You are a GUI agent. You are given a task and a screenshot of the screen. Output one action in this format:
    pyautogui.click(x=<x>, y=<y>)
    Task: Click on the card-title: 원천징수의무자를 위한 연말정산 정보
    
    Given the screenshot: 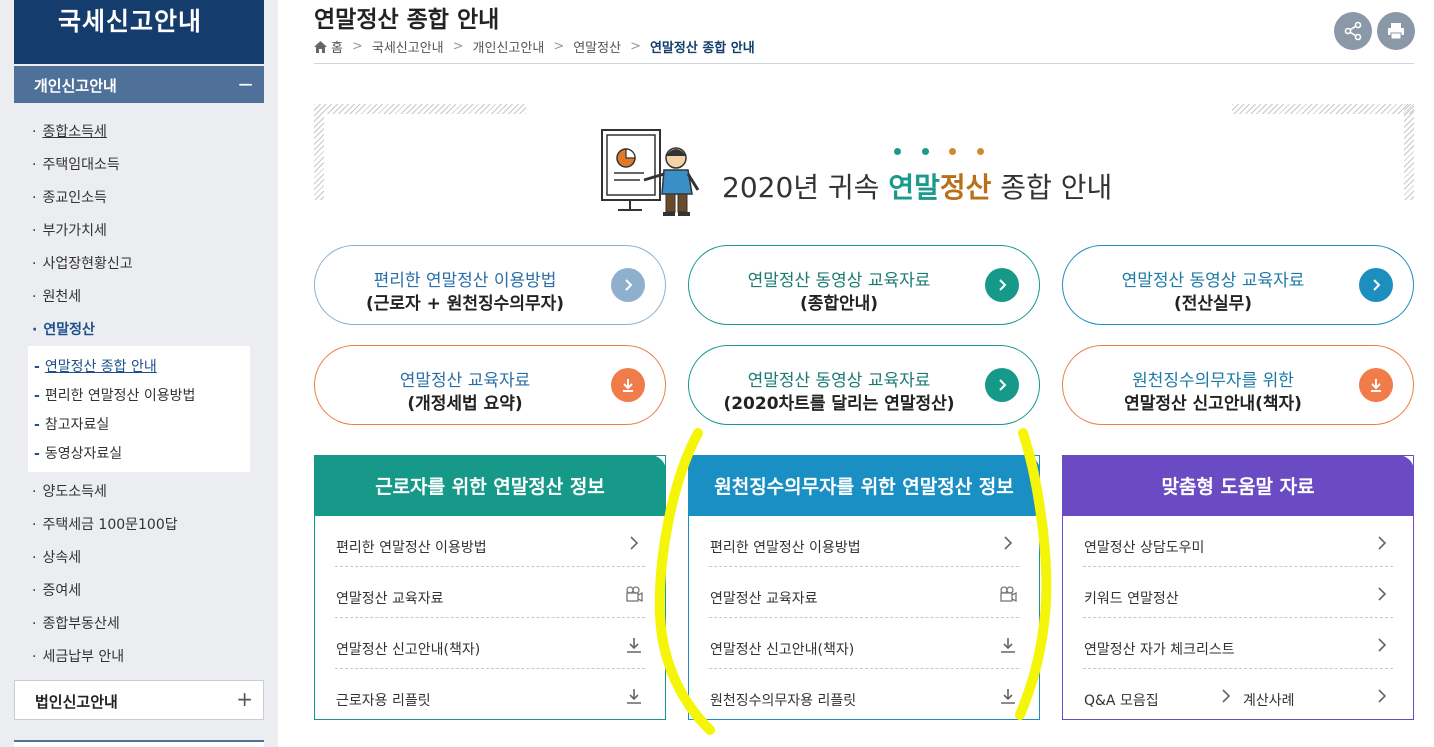 What is the action you would take?
    pyautogui.click(x=864, y=485)
    